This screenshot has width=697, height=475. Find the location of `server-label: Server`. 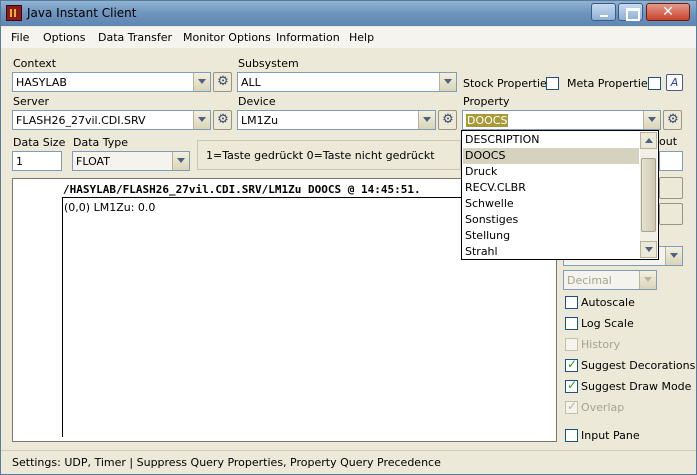

server-label: Server is located at coordinates (31, 101).